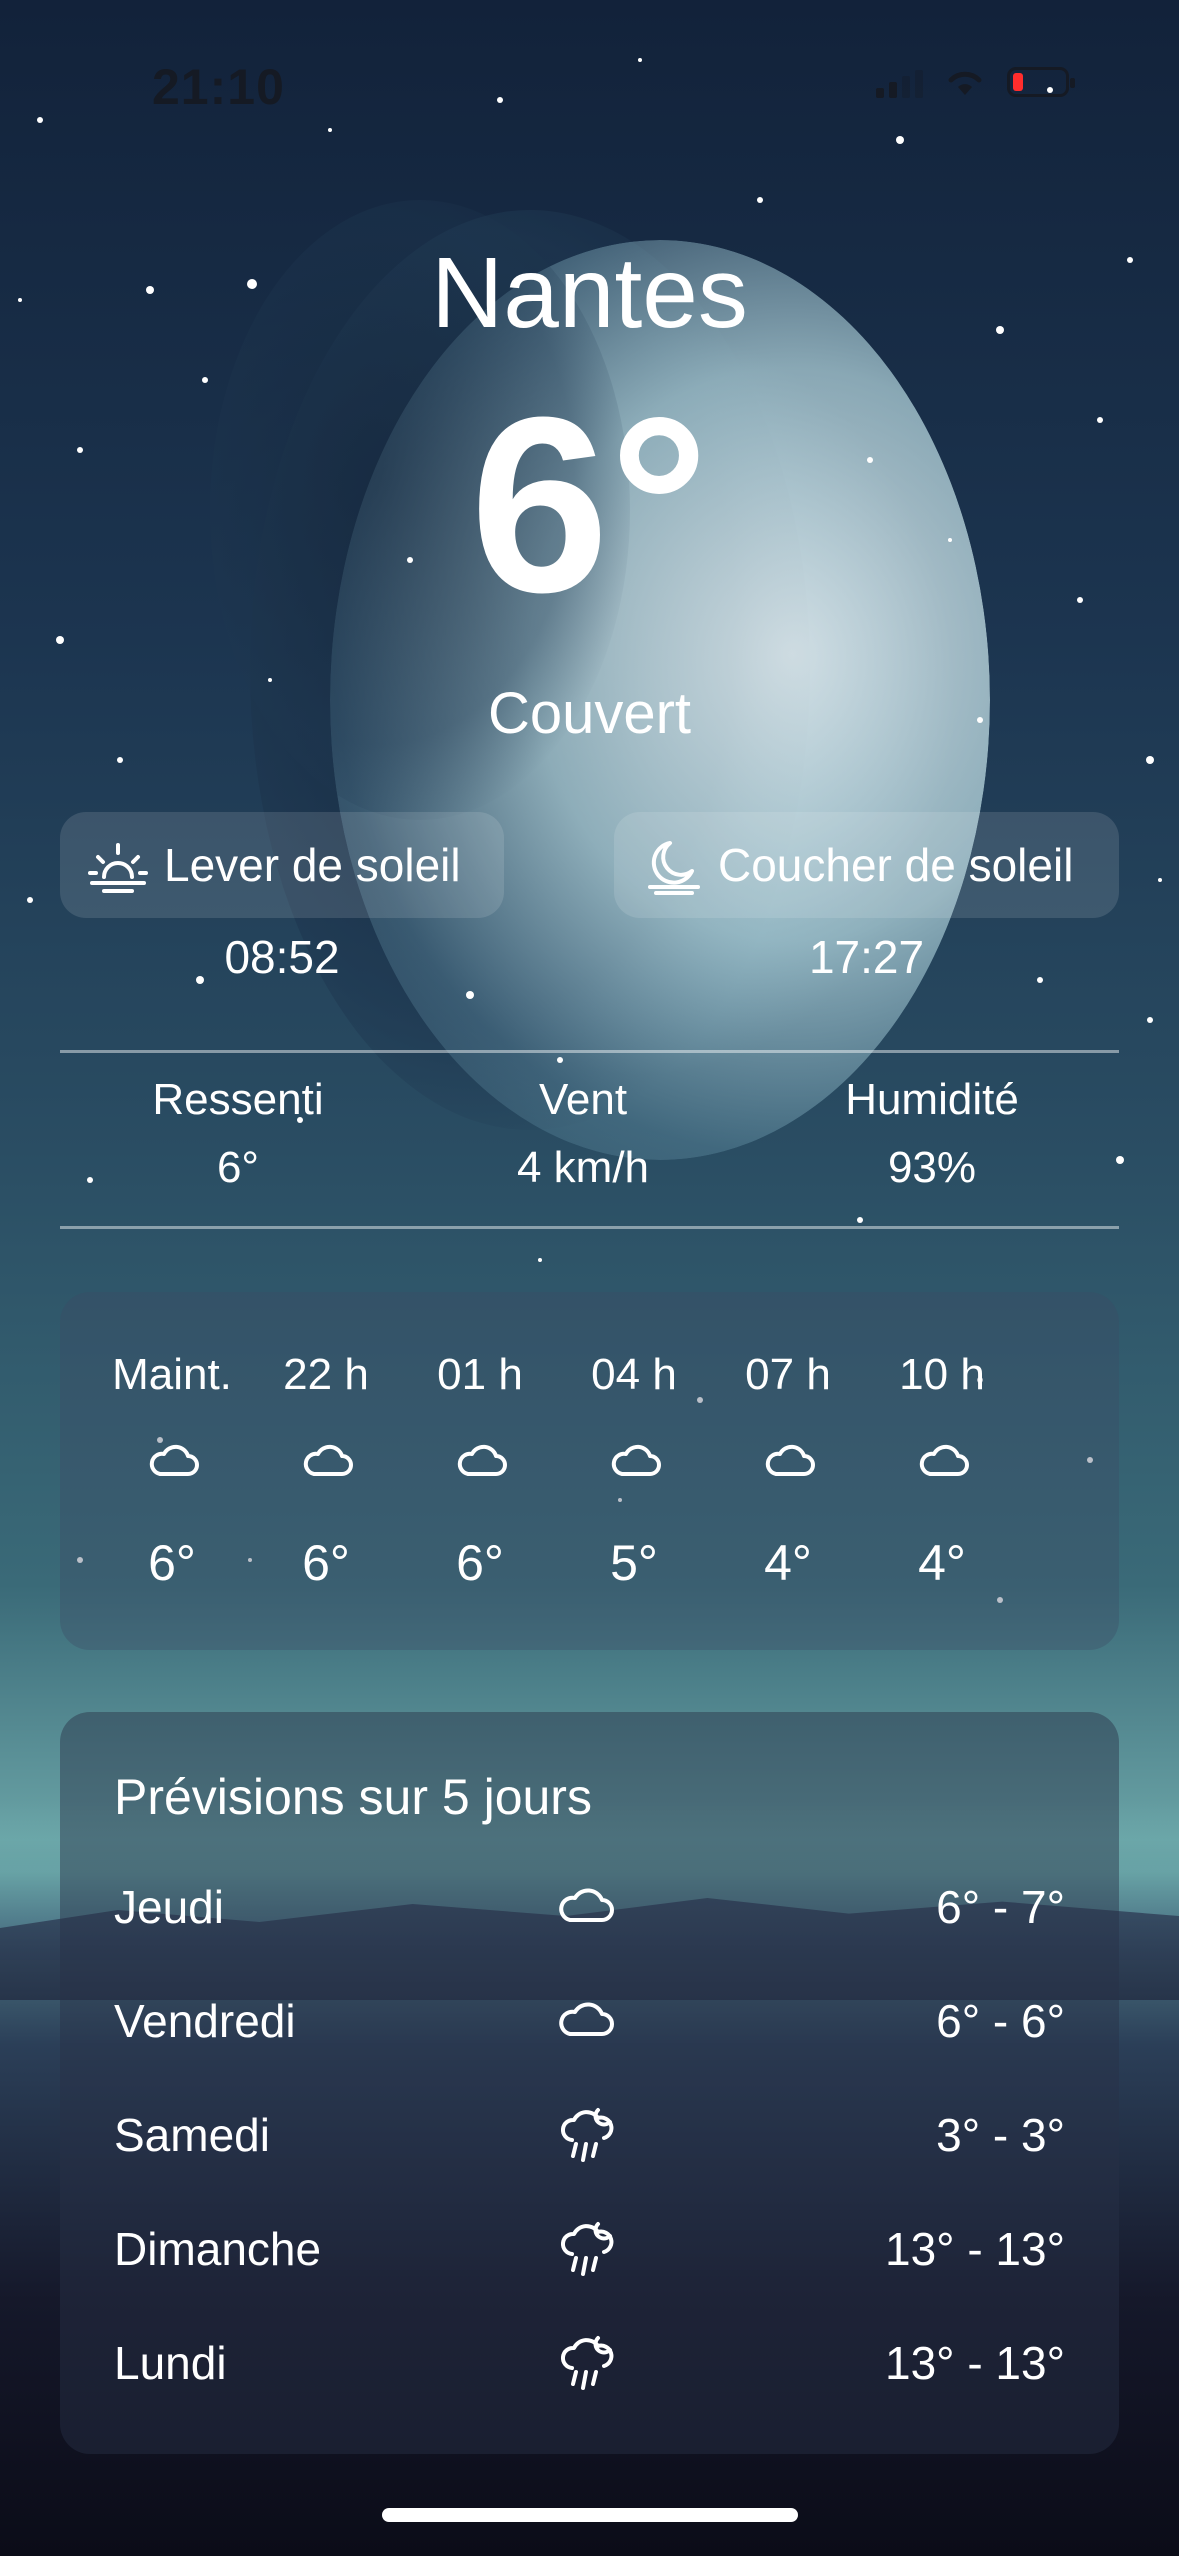 The image size is (1179, 2556). I want to click on sunset-time: 17:27, so click(866, 957).